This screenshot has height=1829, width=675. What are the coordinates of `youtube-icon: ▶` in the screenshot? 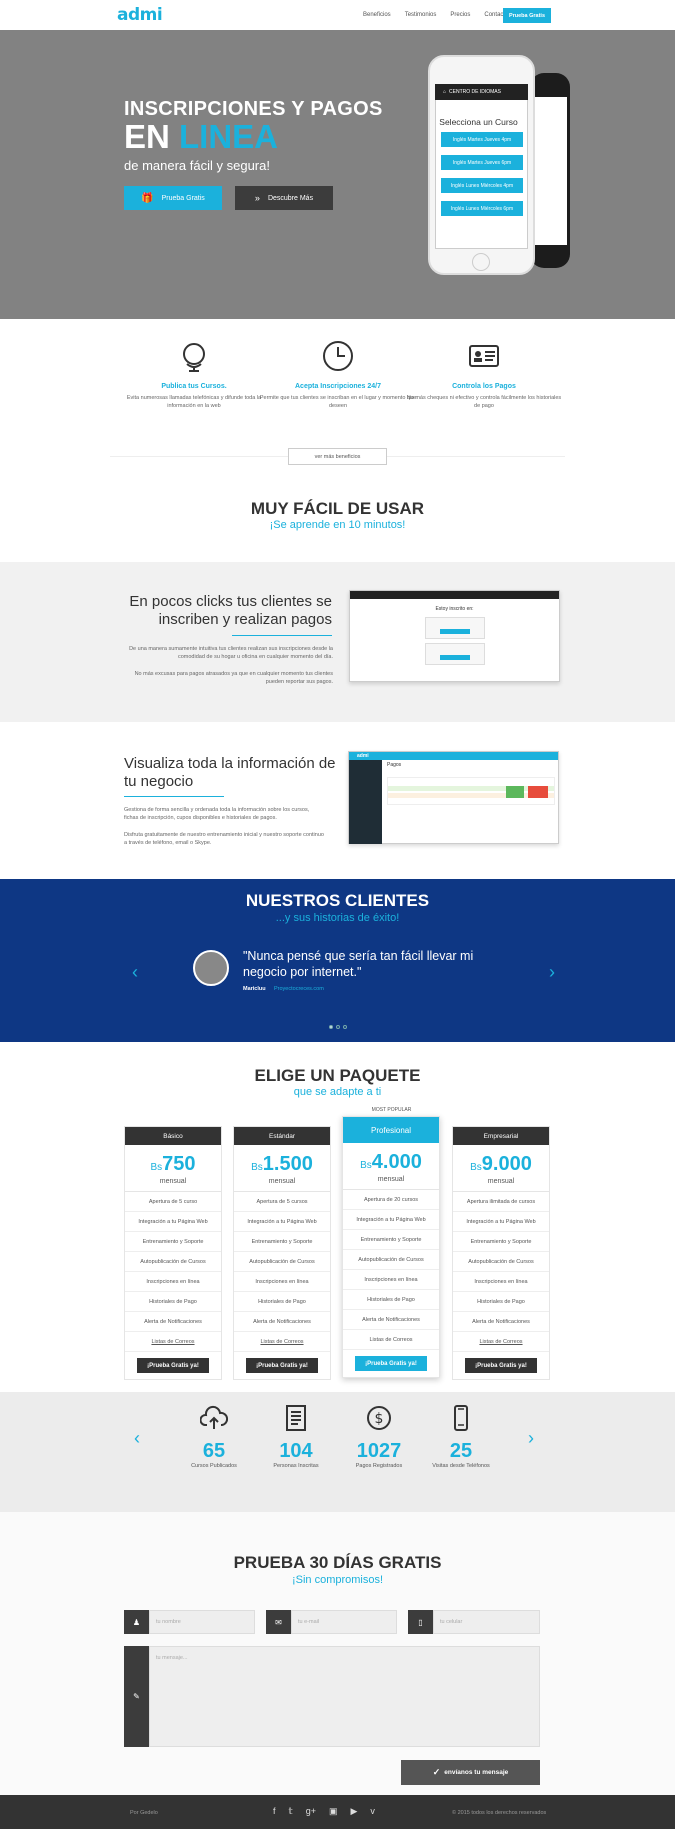 It's located at (354, 1811).